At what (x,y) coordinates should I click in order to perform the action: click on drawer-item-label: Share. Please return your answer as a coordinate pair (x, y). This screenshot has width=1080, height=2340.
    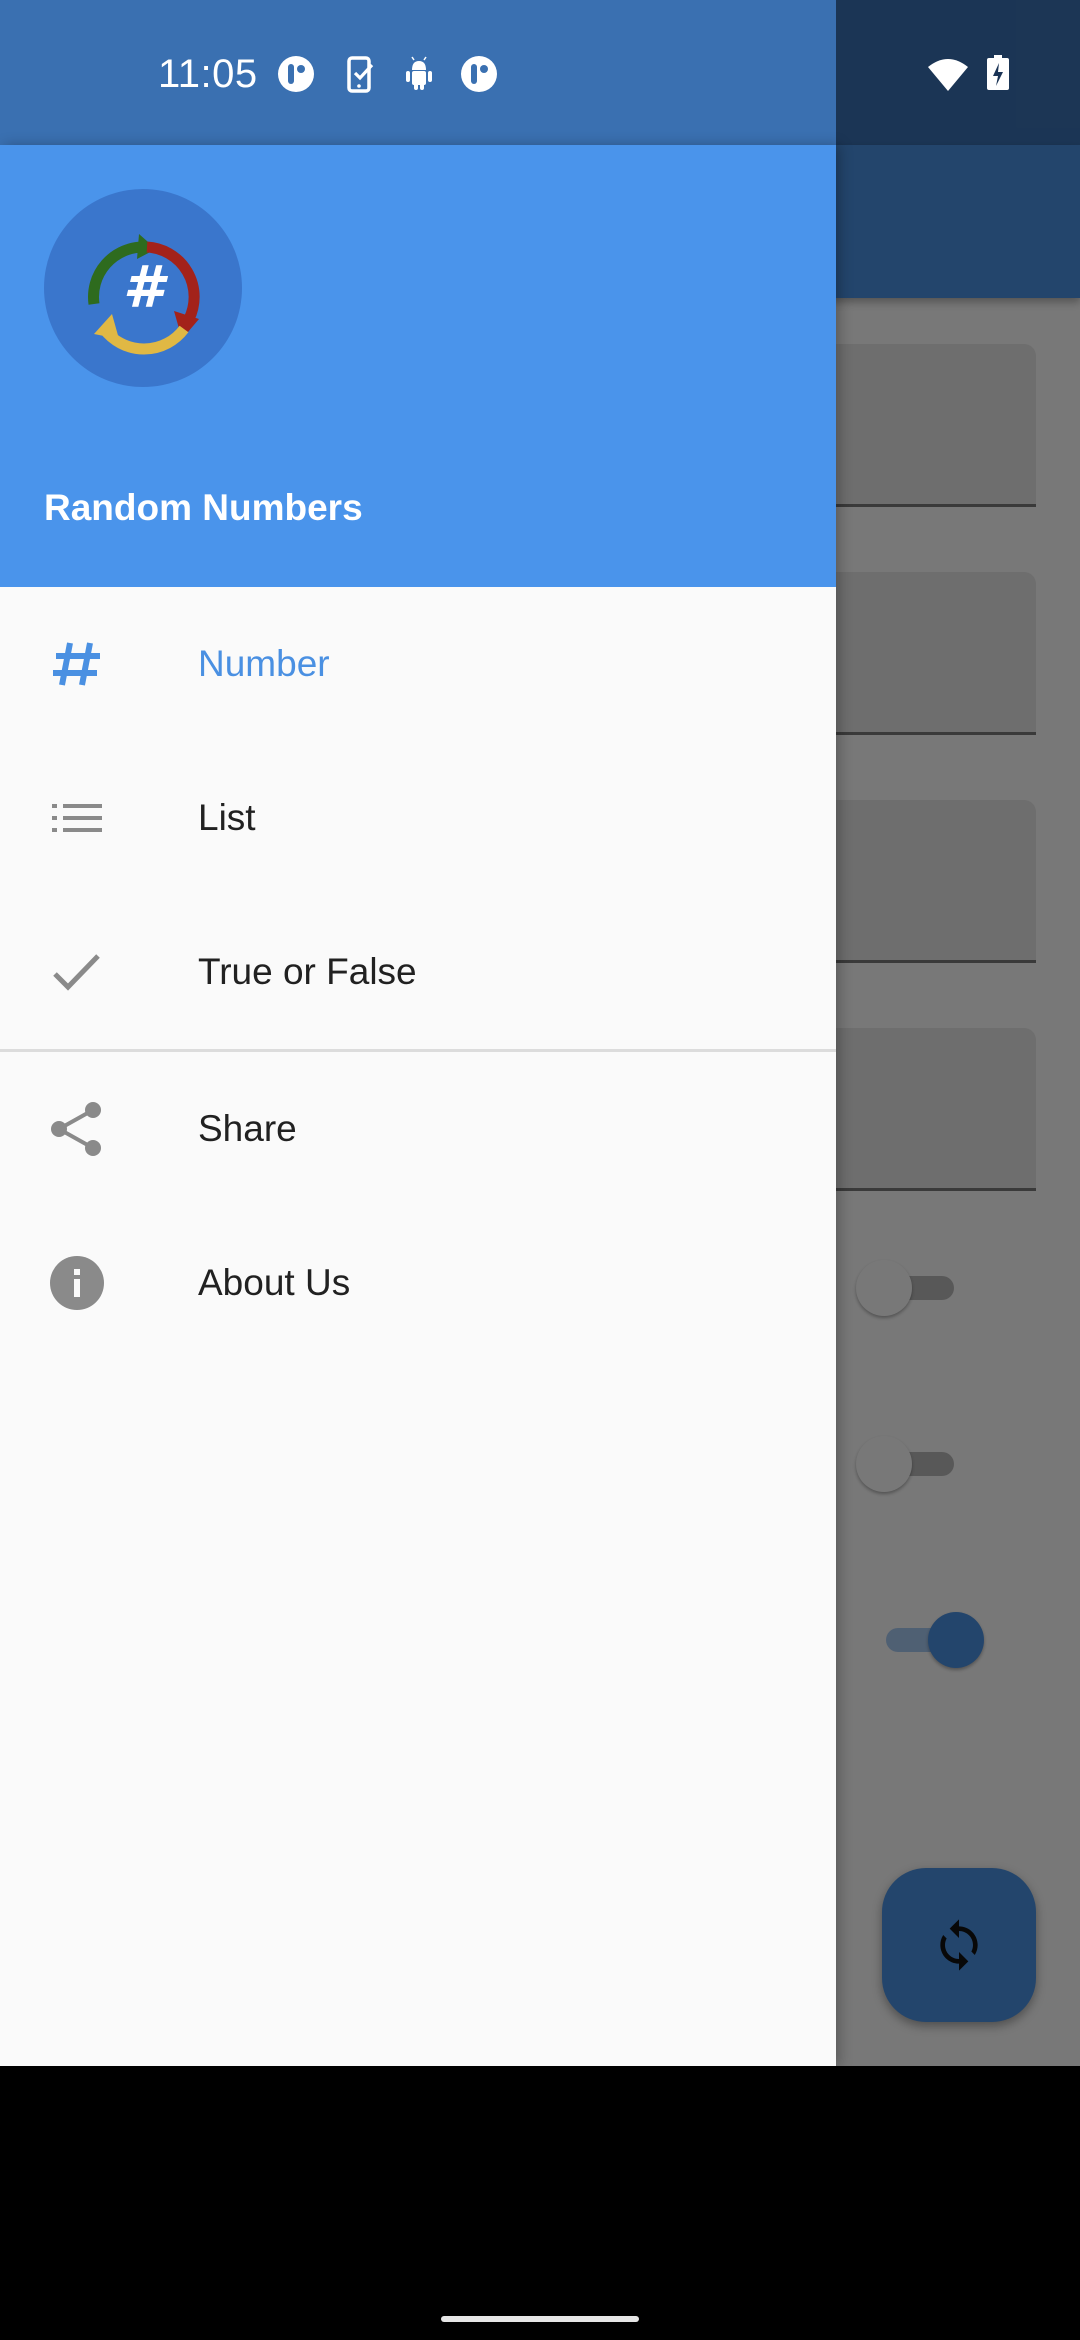
    Looking at the image, I should click on (247, 1128).